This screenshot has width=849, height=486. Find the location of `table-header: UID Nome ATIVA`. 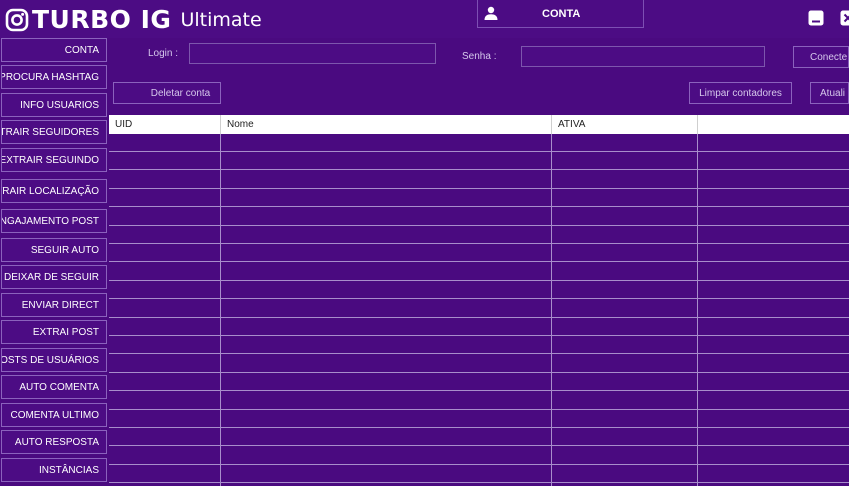

table-header: UID Nome ATIVA is located at coordinates (479, 124).